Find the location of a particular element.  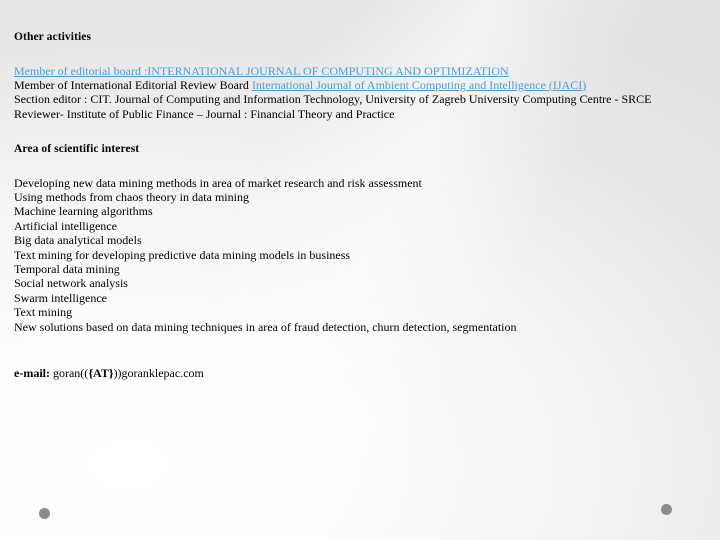

email-line: e-mail: goran(({AT}))goranklepac.com is located at coordinates (361, 373).